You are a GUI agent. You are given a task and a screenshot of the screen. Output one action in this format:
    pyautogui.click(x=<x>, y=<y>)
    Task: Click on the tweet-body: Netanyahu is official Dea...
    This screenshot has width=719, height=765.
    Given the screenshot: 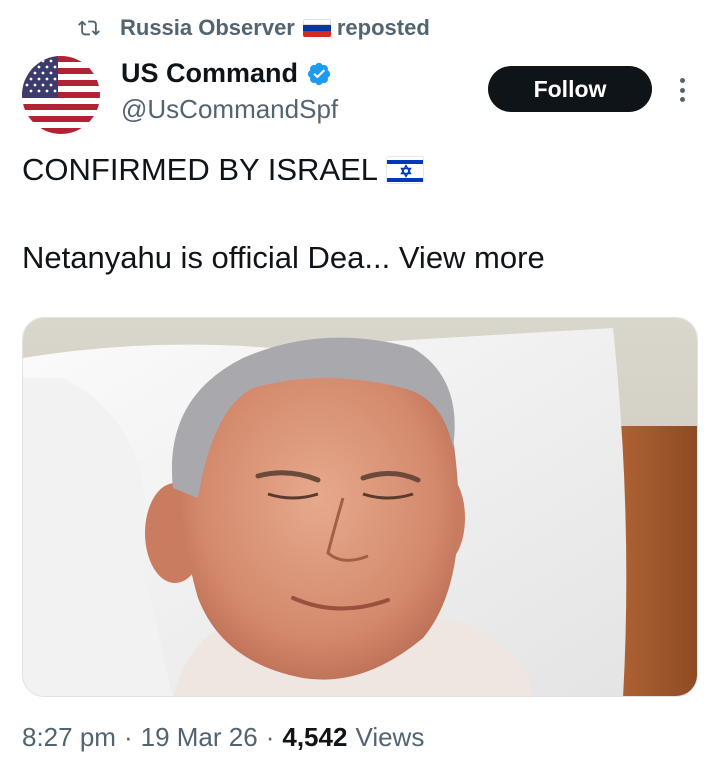 What is the action you would take?
    pyautogui.click(x=206, y=257)
    